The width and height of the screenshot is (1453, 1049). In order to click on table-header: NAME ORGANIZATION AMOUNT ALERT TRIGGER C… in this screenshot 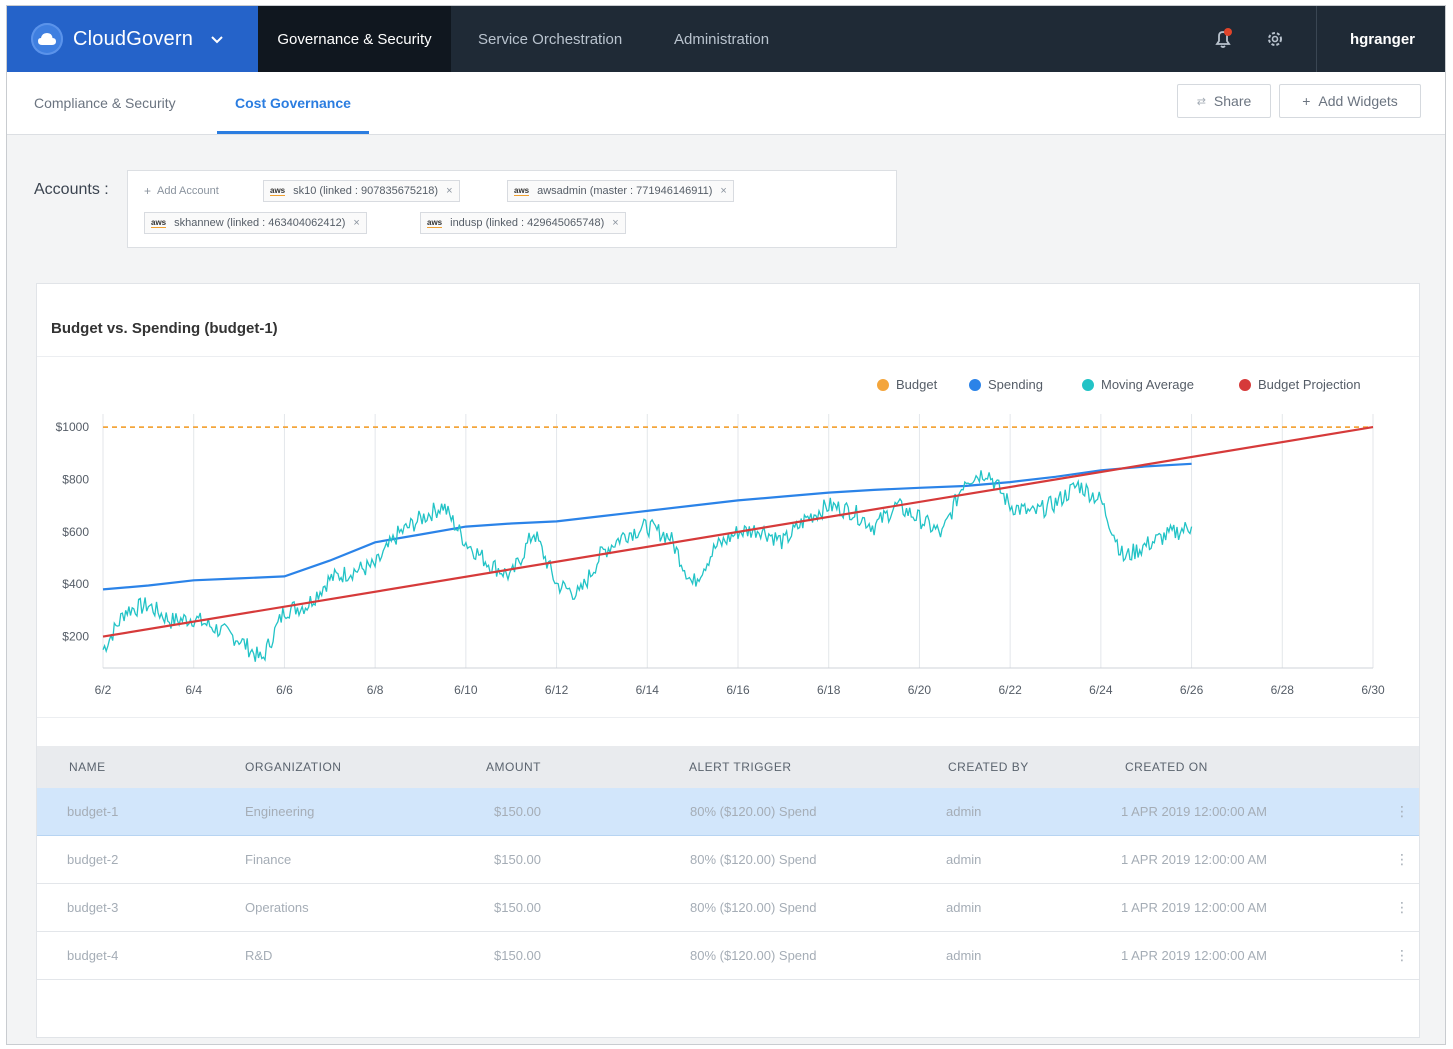, I will do `click(728, 767)`.